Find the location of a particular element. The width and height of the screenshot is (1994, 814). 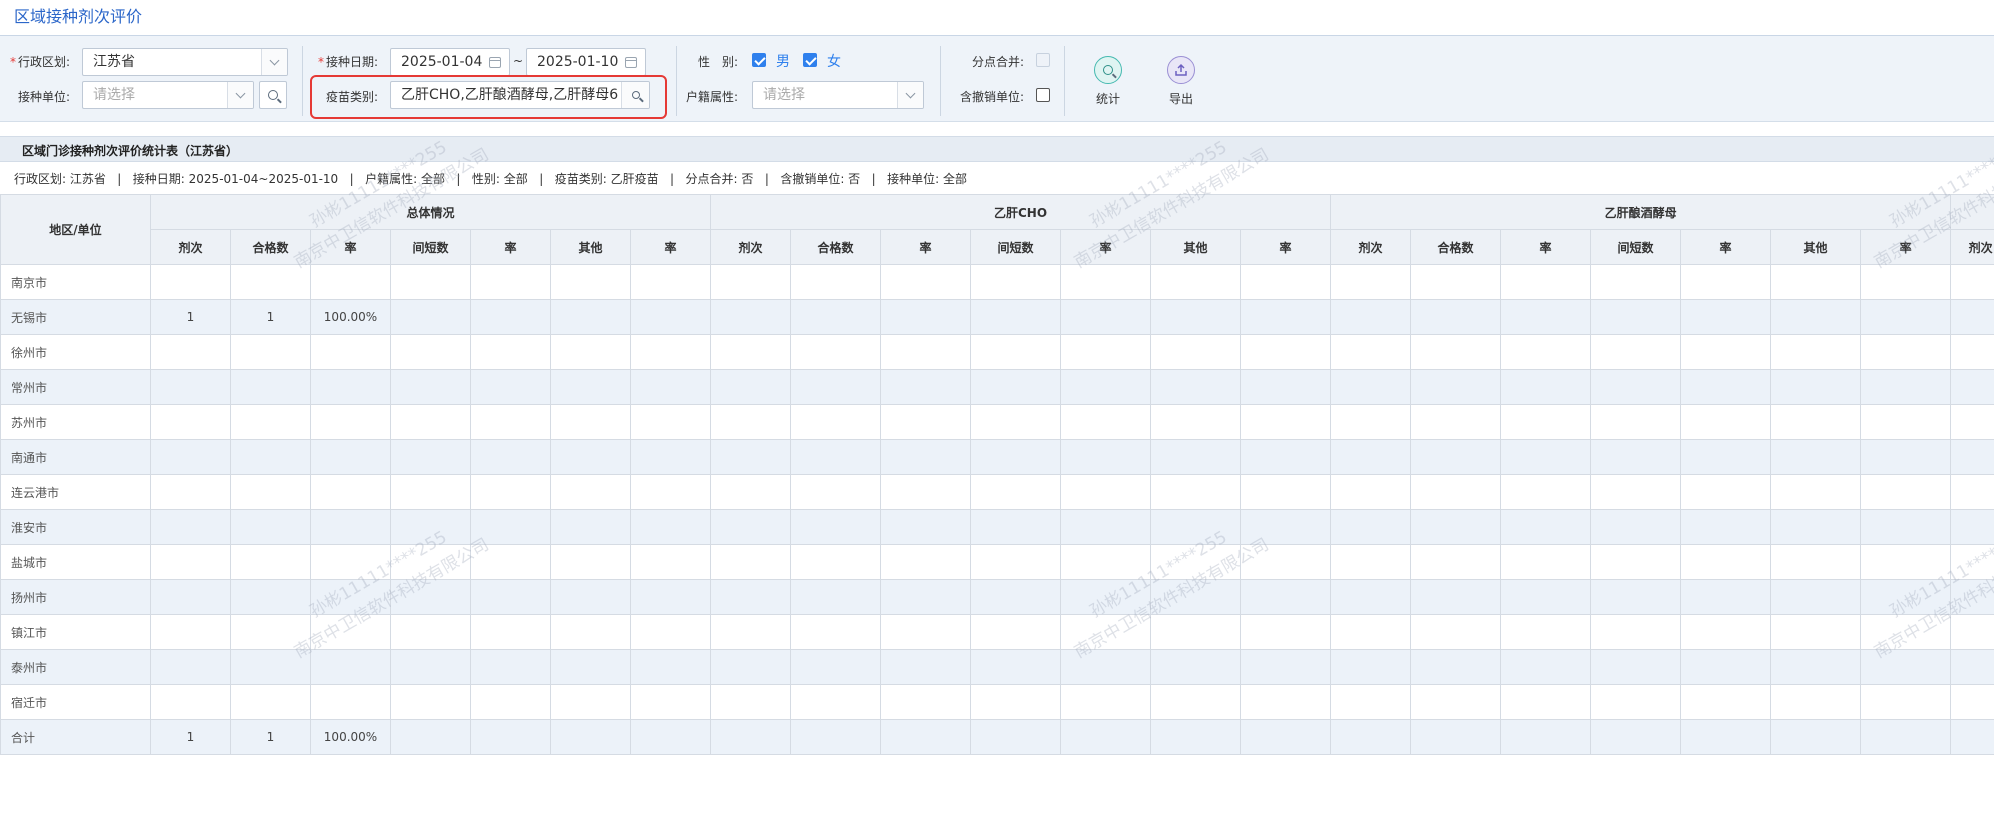

stat-icon is located at coordinates (1108, 70).